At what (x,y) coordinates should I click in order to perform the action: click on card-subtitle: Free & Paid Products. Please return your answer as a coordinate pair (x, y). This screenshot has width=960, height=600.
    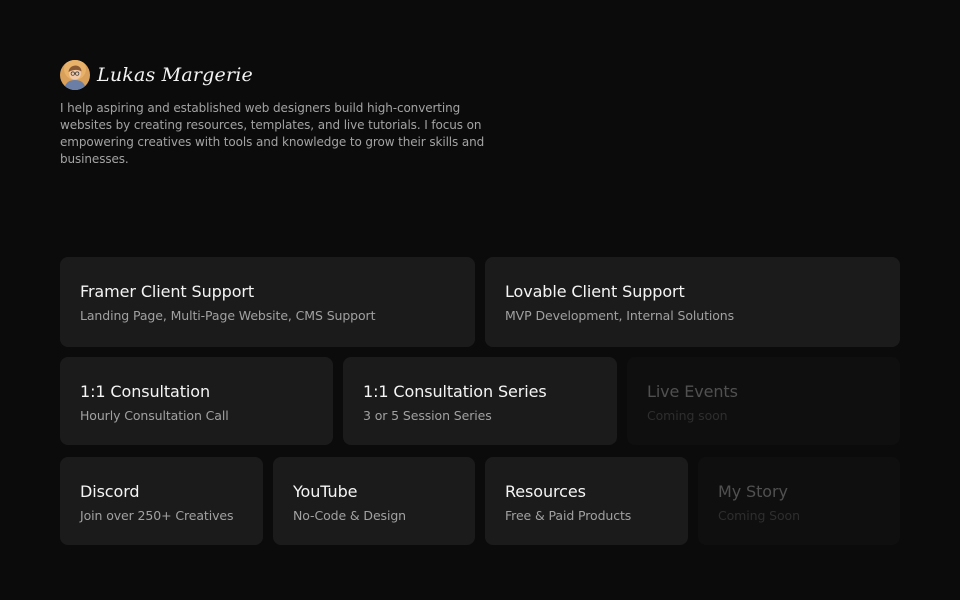
    Looking at the image, I should click on (568, 515).